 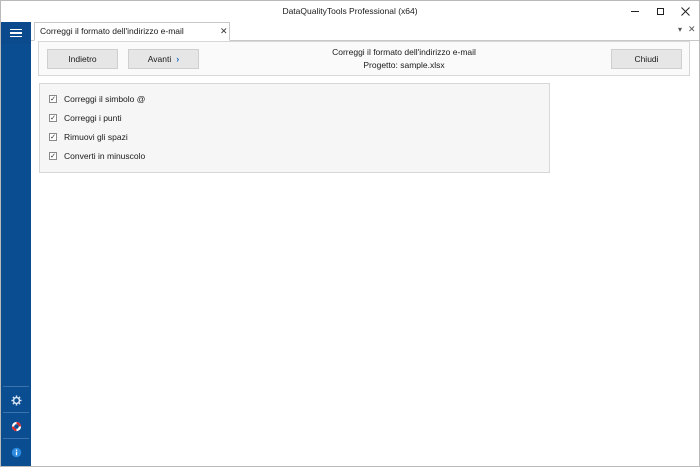 What do you see at coordinates (105, 99) in the screenshot?
I see `option-label: Correggi il simbolo @` at bounding box center [105, 99].